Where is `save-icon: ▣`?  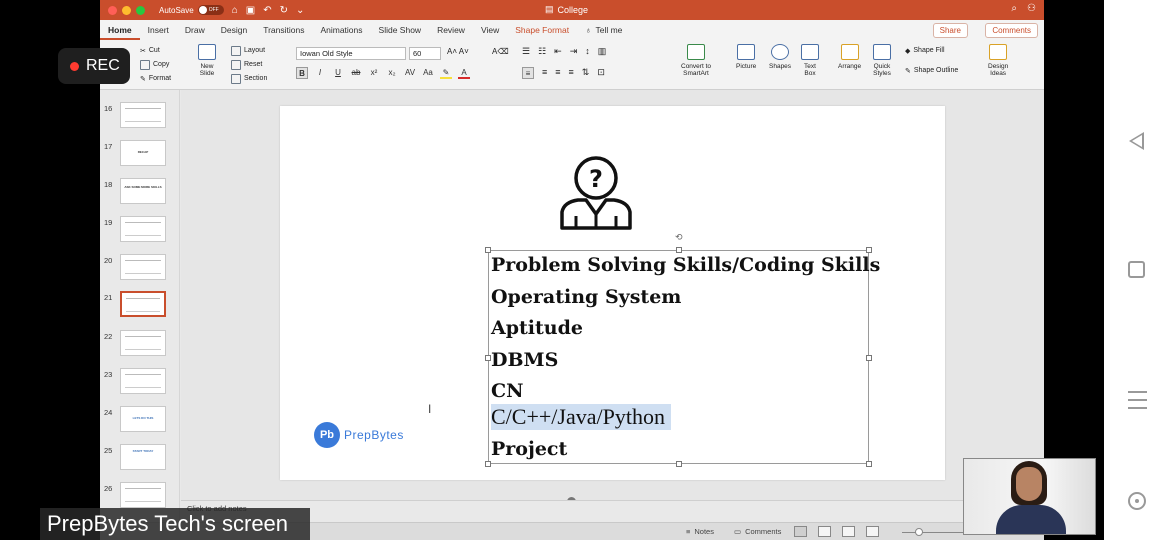
save-icon: ▣ is located at coordinates (250, 10).